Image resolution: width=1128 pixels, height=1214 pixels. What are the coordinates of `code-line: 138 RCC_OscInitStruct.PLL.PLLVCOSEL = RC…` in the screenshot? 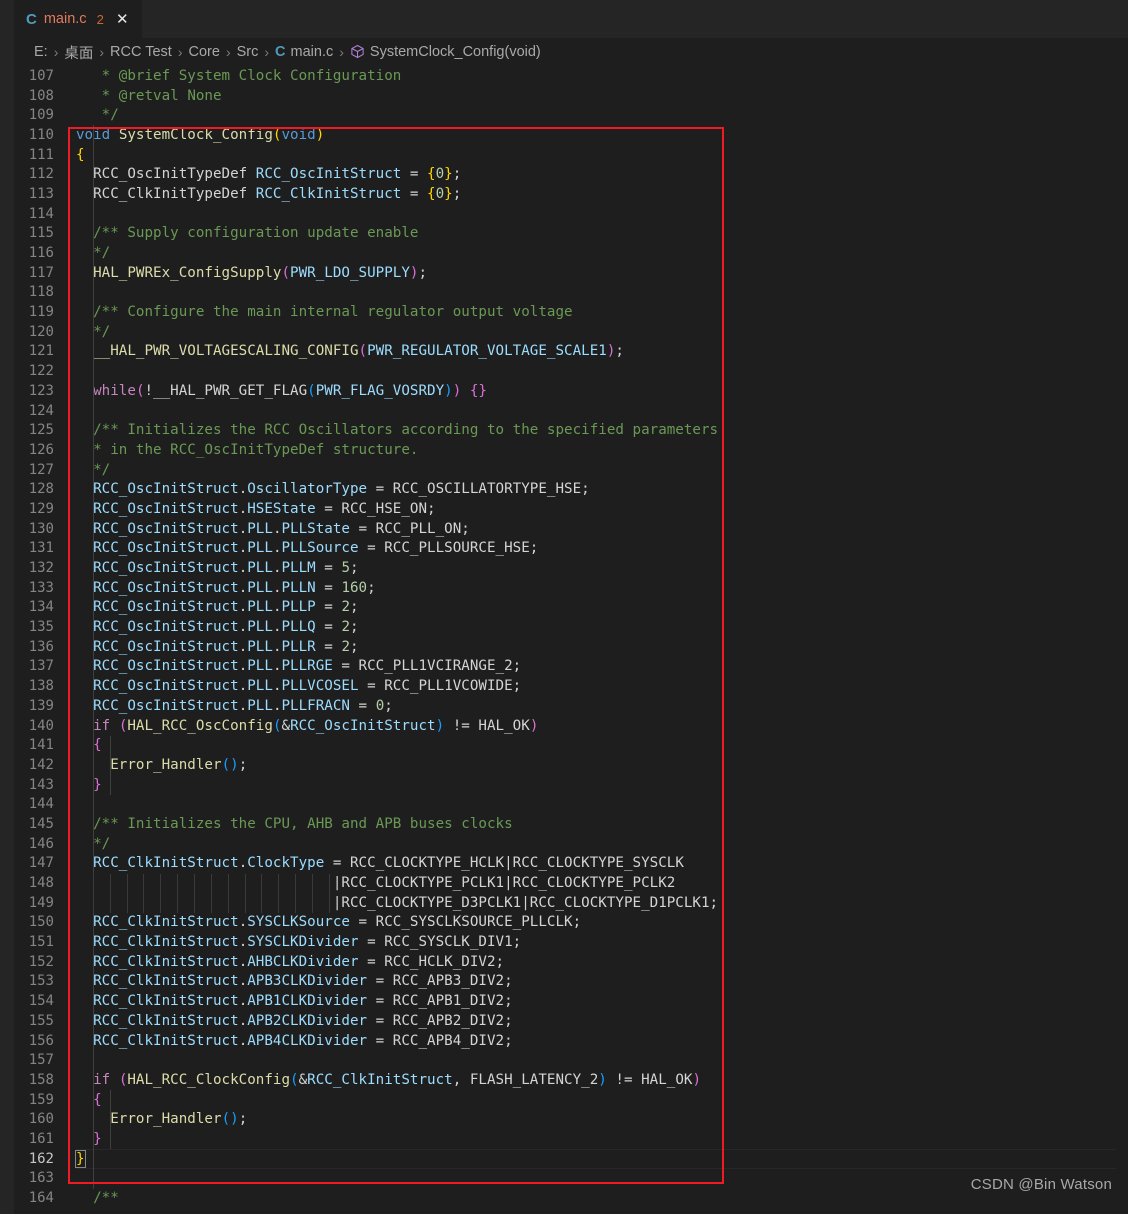 It's located at (571, 686).